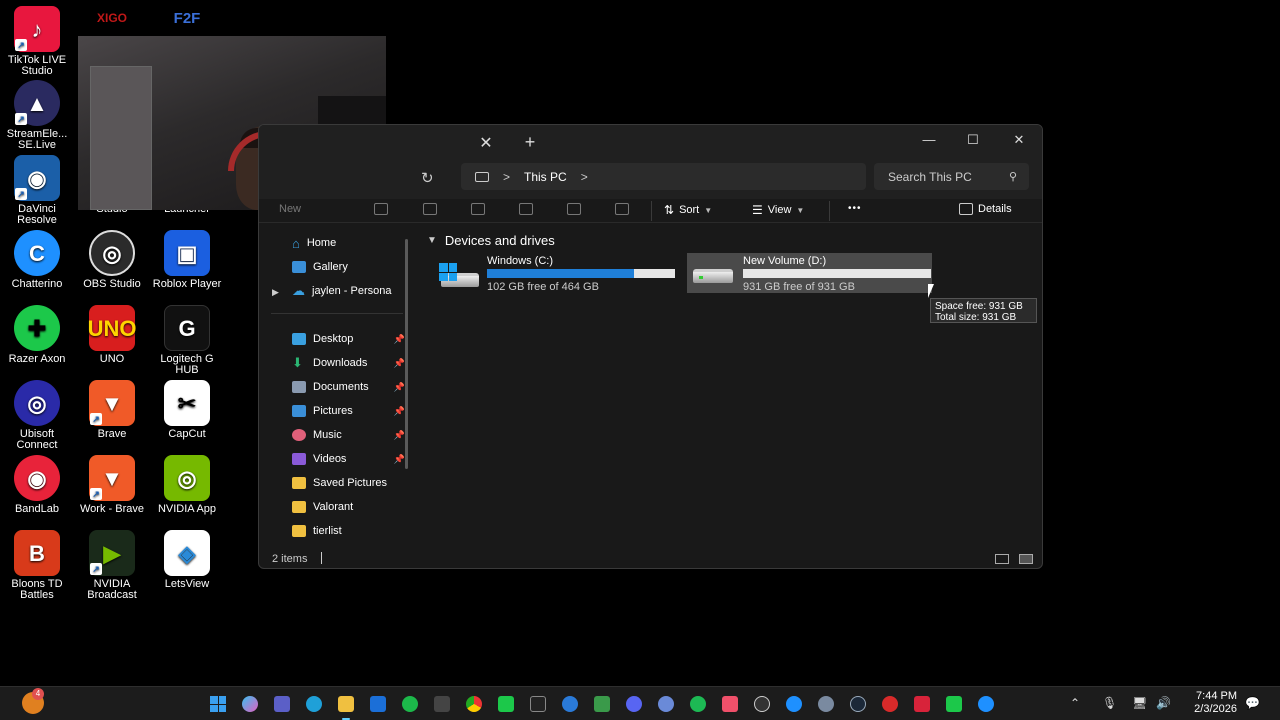  I want to click on paste-button, so click(478, 209).